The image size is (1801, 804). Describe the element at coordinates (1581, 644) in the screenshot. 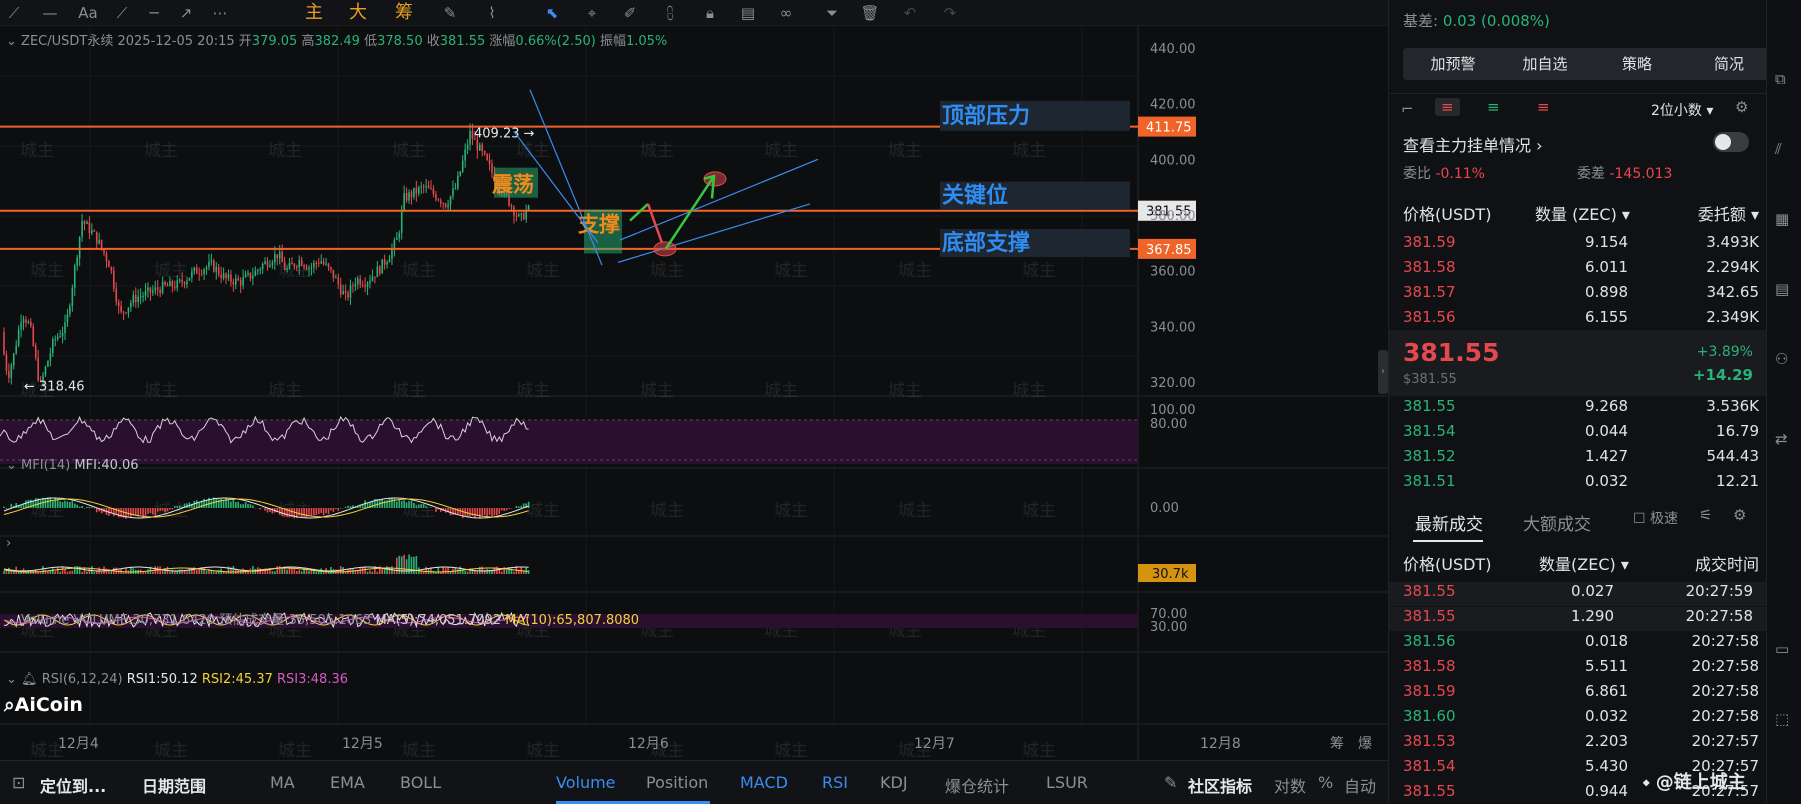

I see `trade-row: 381.56 0.018 20:27:58` at that location.